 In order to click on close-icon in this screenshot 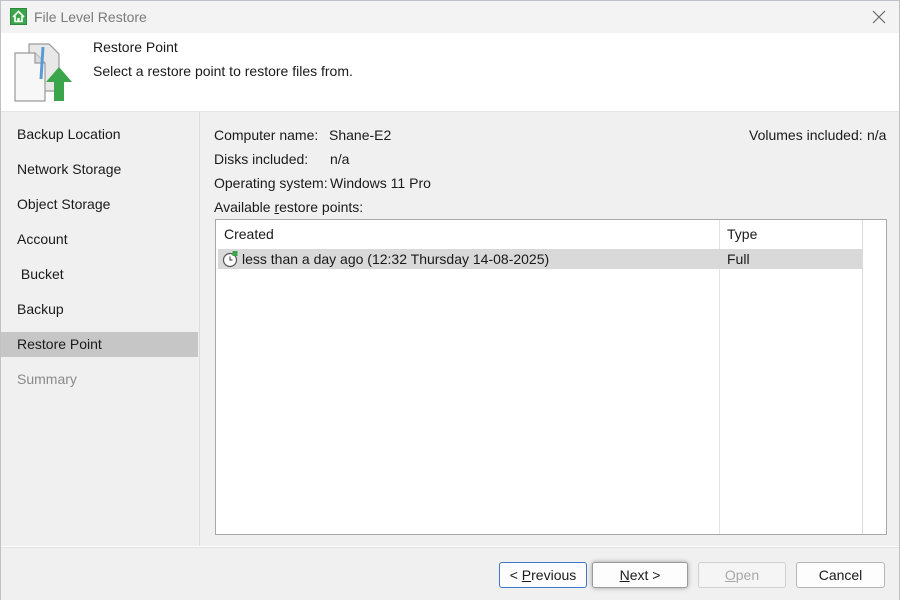, I will do `click(879, 17)`.